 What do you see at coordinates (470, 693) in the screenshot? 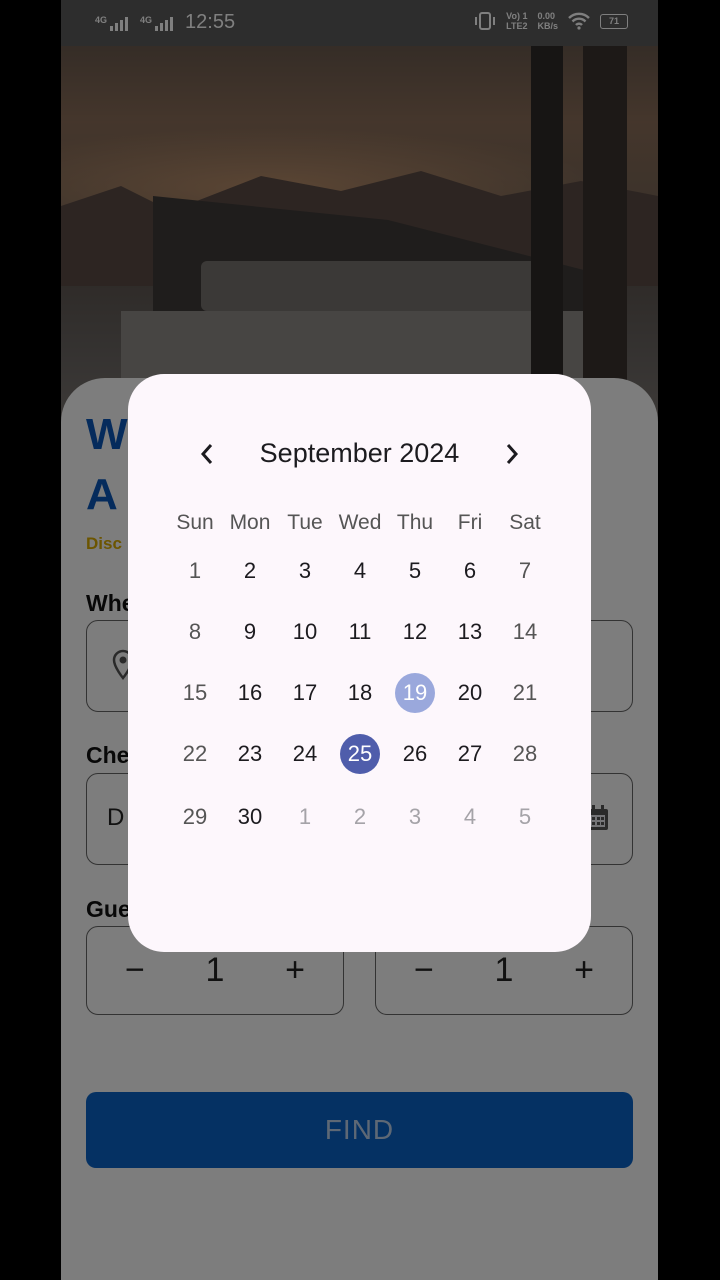
I see `calendar-day: 20` at bounding box center [470, 693].